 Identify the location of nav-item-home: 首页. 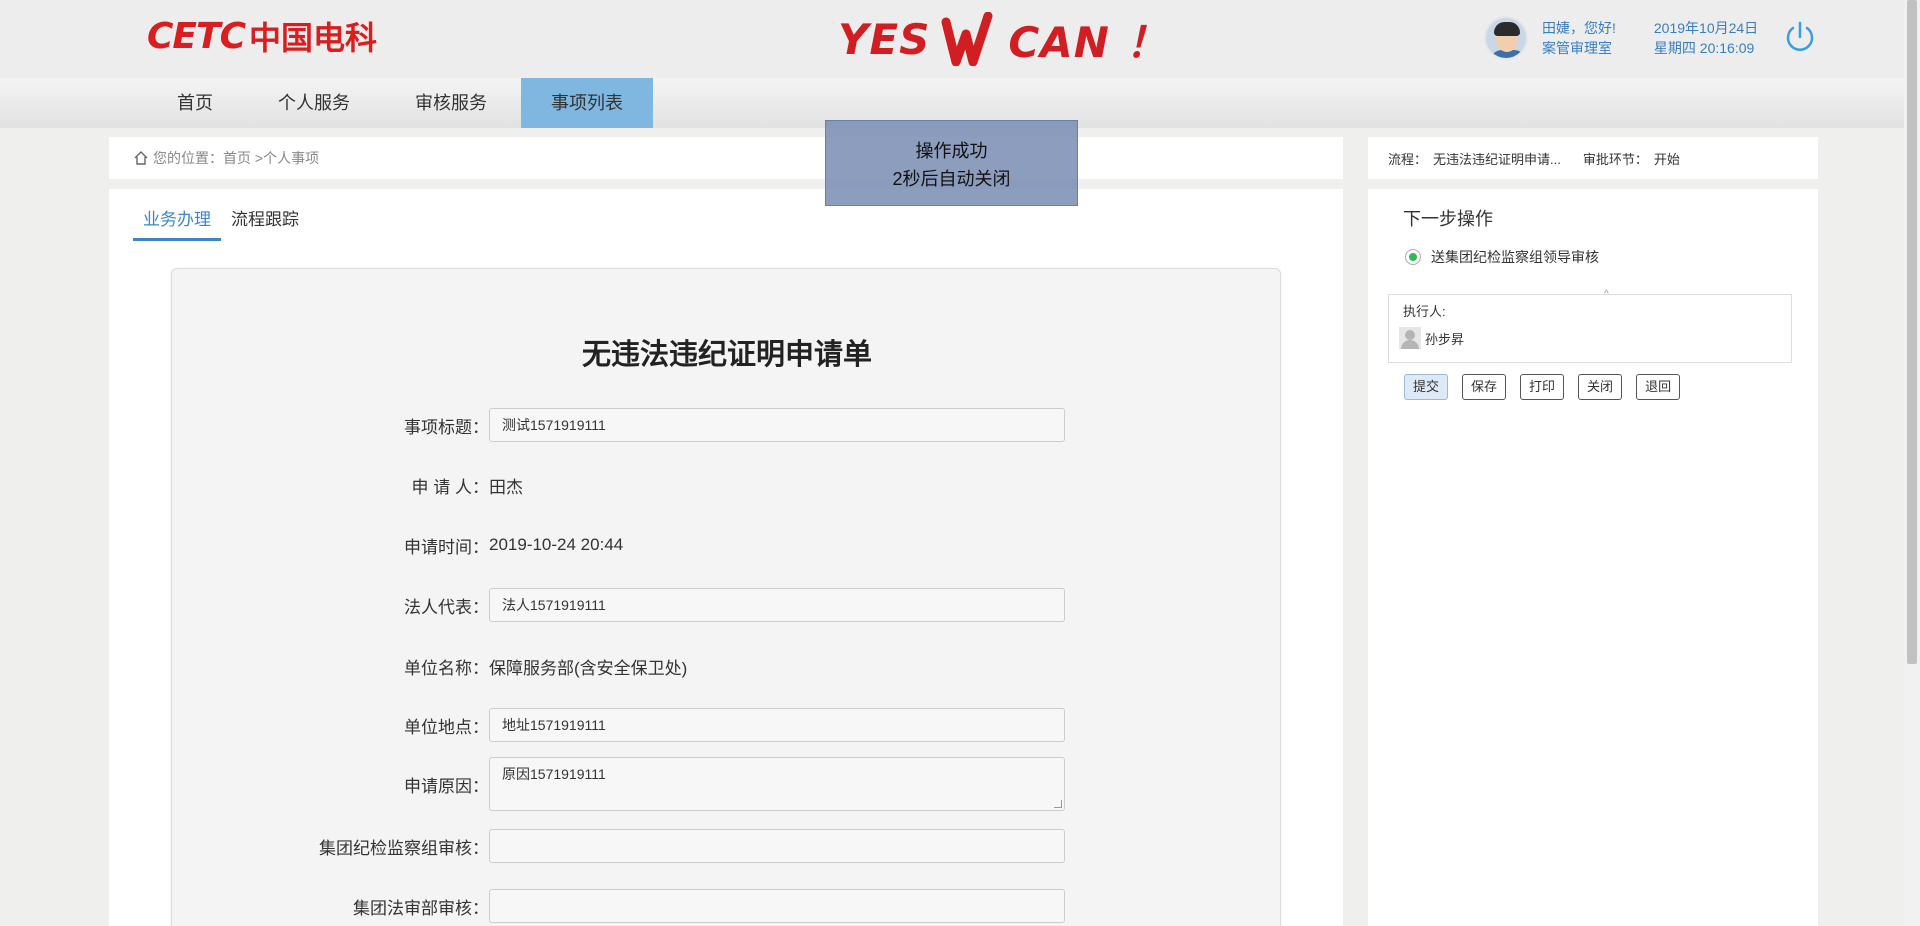
(195, 103).